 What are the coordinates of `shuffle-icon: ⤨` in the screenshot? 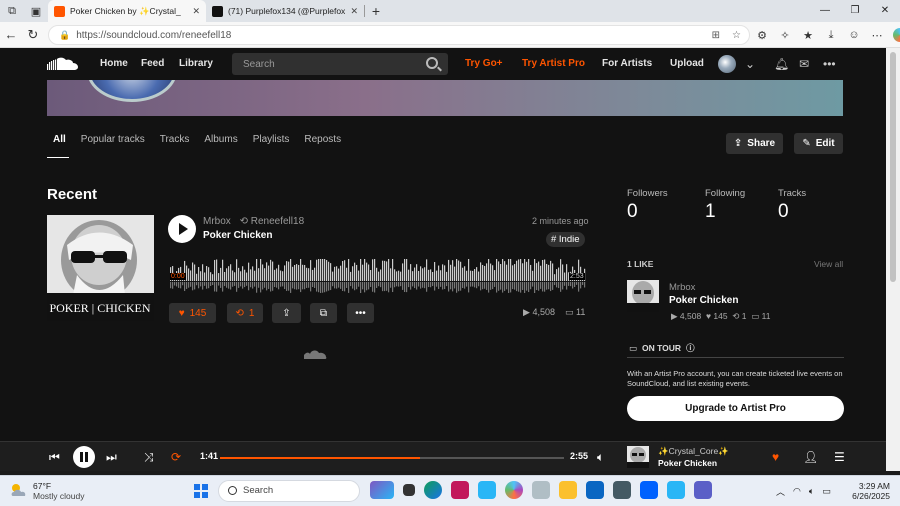 It's located at (149, 457).